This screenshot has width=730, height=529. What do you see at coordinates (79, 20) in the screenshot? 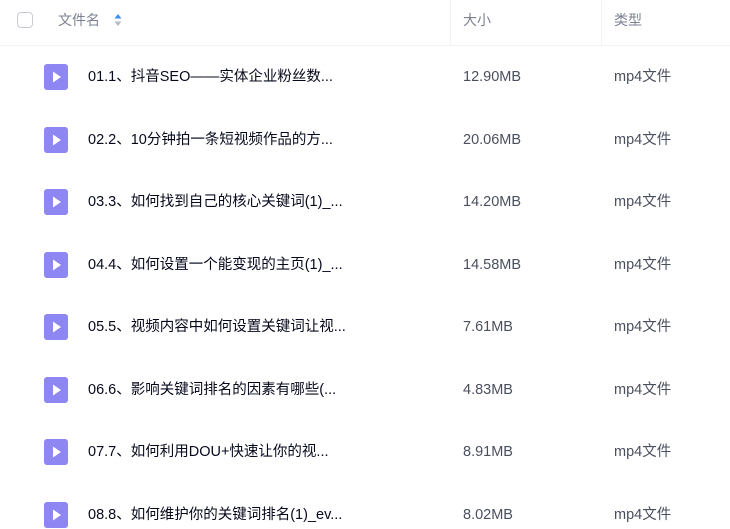
I see `column-header-name-label: 文件名` at bounding box center [79, 20].